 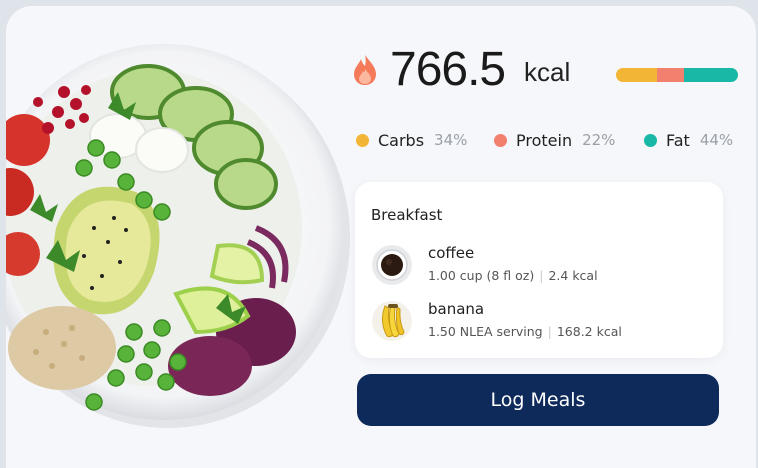 I want to click on coffee-cup-icon, so click(x=392, y=265).